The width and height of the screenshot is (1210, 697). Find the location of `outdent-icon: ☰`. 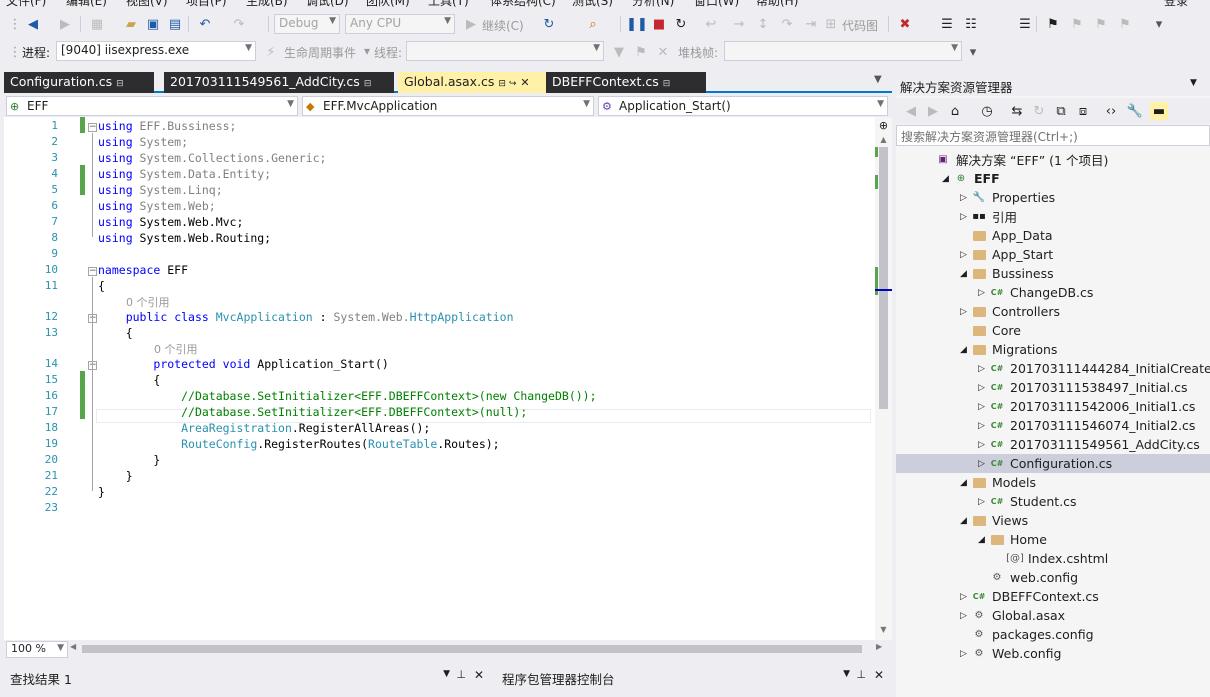

outdent-icon: ☰ is located at coordinates (1025, 24).